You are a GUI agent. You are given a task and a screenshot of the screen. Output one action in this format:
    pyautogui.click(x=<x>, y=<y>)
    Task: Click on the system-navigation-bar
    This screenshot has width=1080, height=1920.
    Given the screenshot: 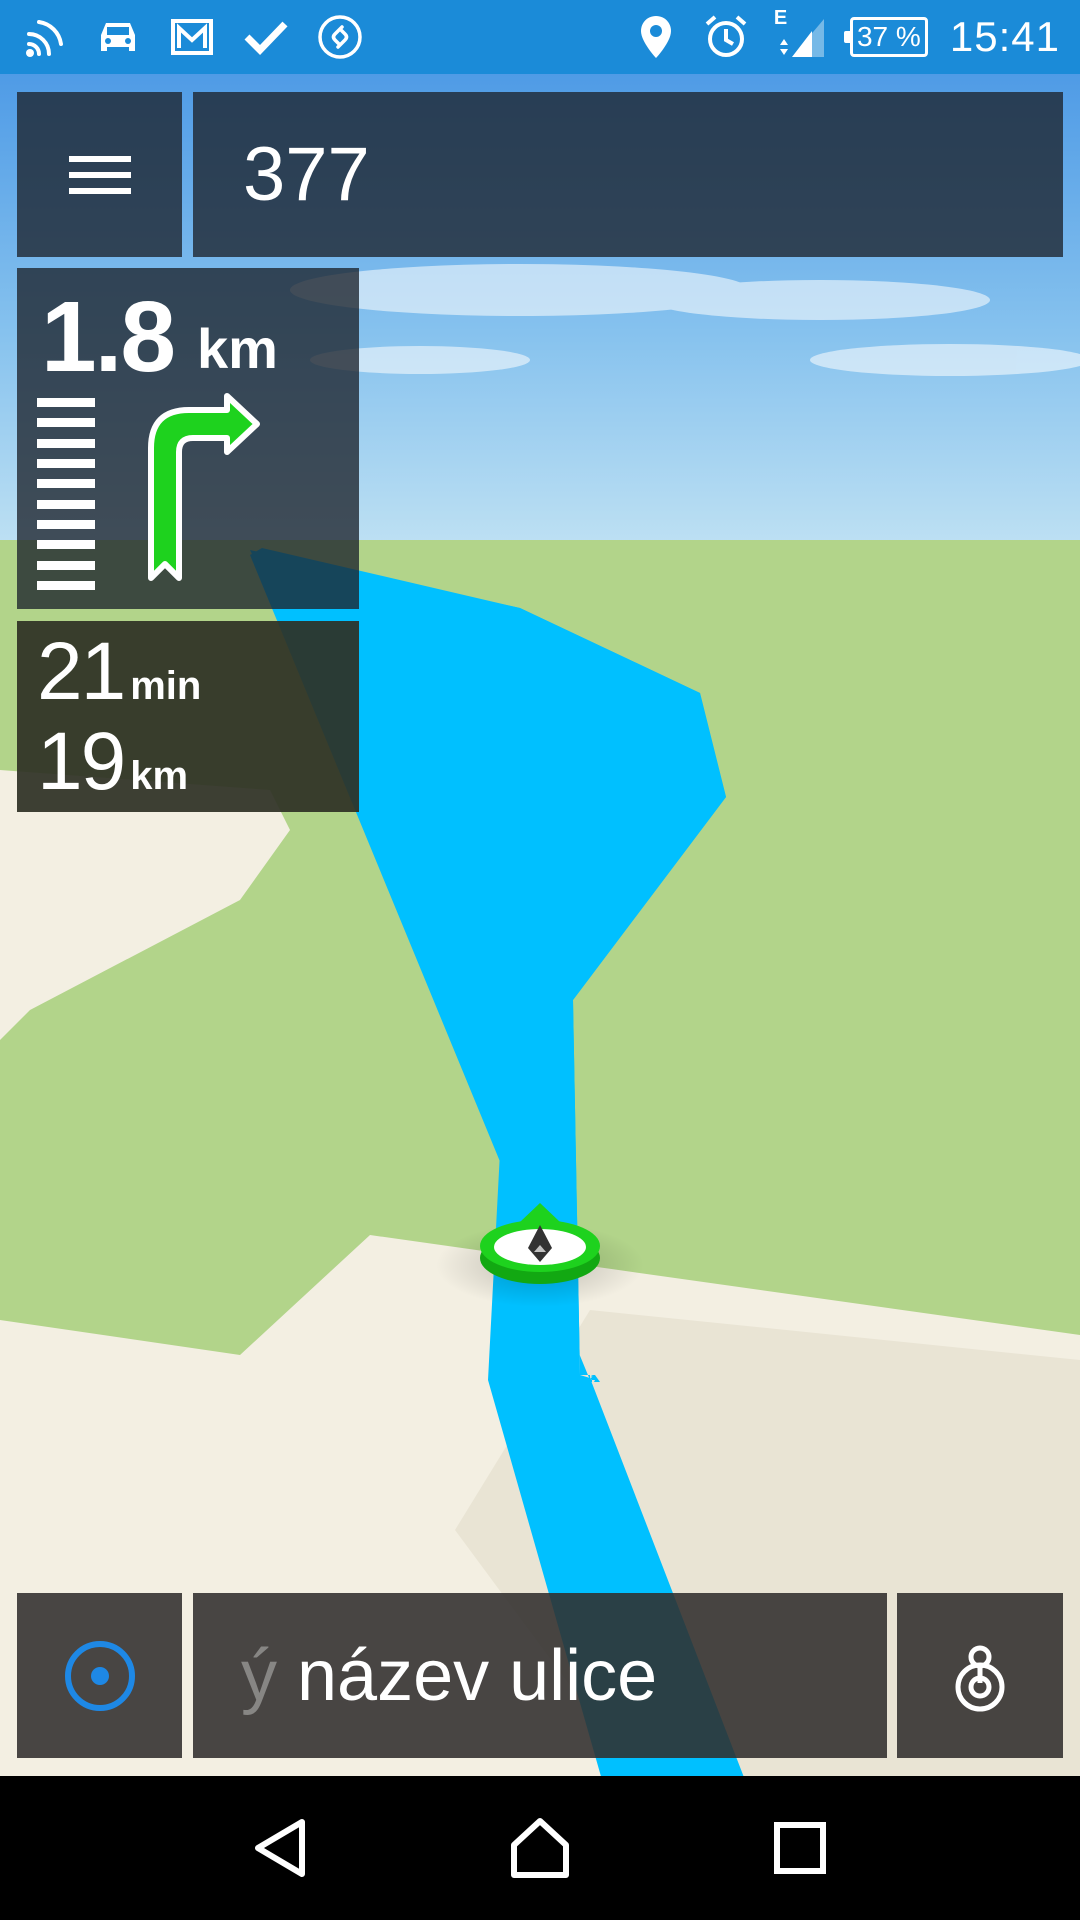 What is the action you would take?
    pyautogui.click(x=540, y=1848)
    